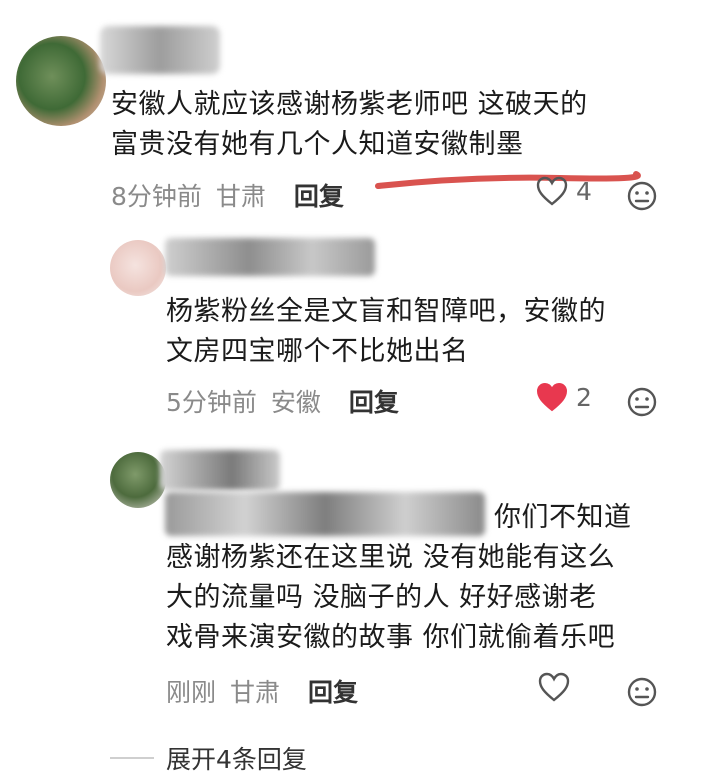 This screenshot has width=704, height=780. I want to click on comment-text-line: 大的流量吗 没脑子的人 好好感谢老, so click(381, 597).